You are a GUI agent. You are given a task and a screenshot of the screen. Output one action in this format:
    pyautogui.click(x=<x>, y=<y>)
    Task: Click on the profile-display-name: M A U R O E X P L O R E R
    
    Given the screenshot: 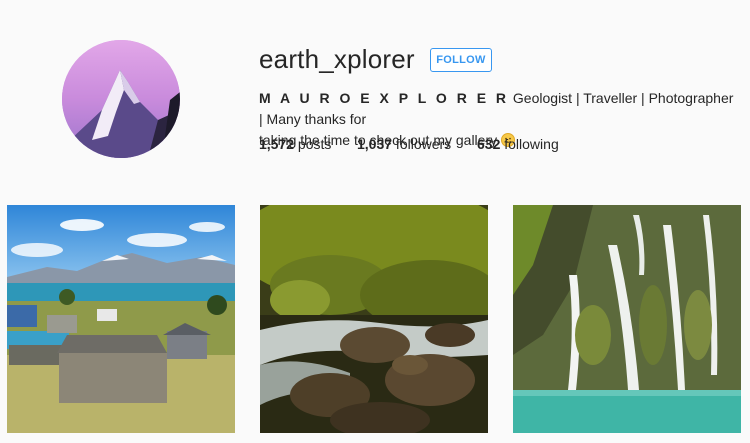 What is the action you would take?
    pyautogui.click(x=384, y=98)
    